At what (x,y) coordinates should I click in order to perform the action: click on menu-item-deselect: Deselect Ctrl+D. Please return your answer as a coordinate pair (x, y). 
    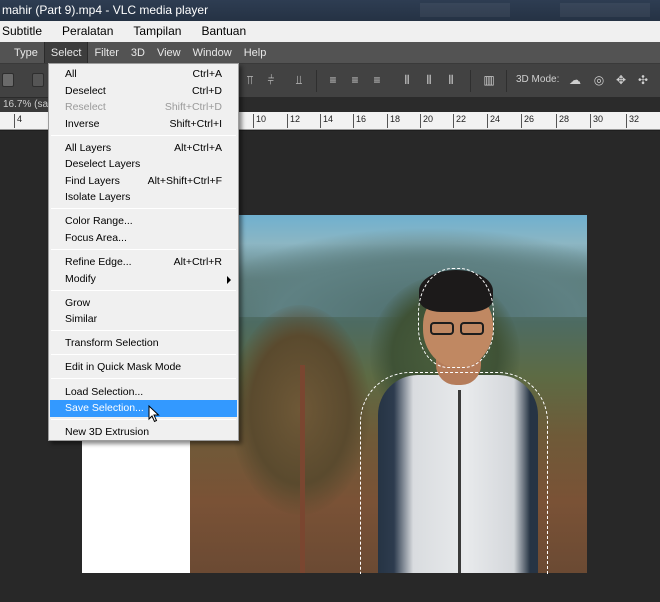
    Looking at the image, I should click on (143, 91).